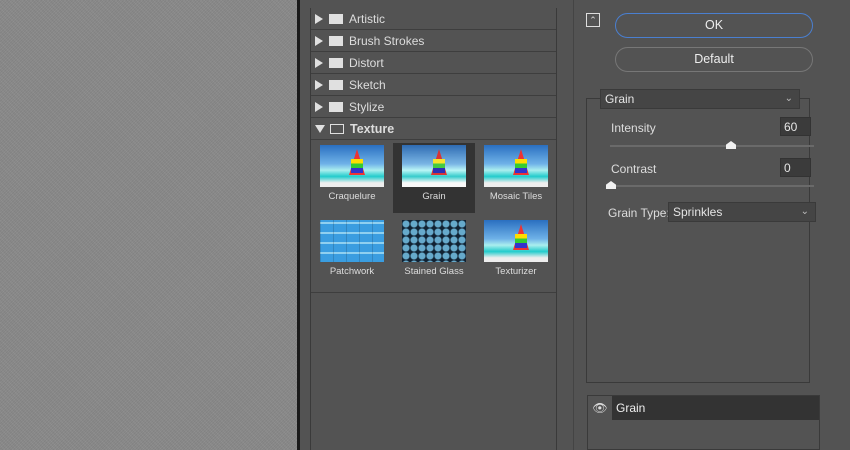 This screenshot has height=450, width=850. I want to click on category-label: Artistic, so click(367, 18).